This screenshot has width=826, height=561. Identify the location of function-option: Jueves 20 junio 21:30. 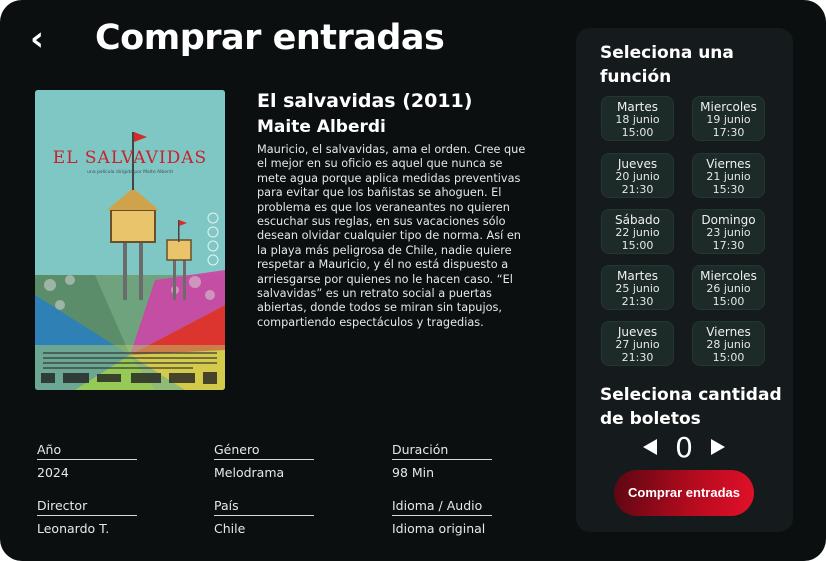
(637, 175).